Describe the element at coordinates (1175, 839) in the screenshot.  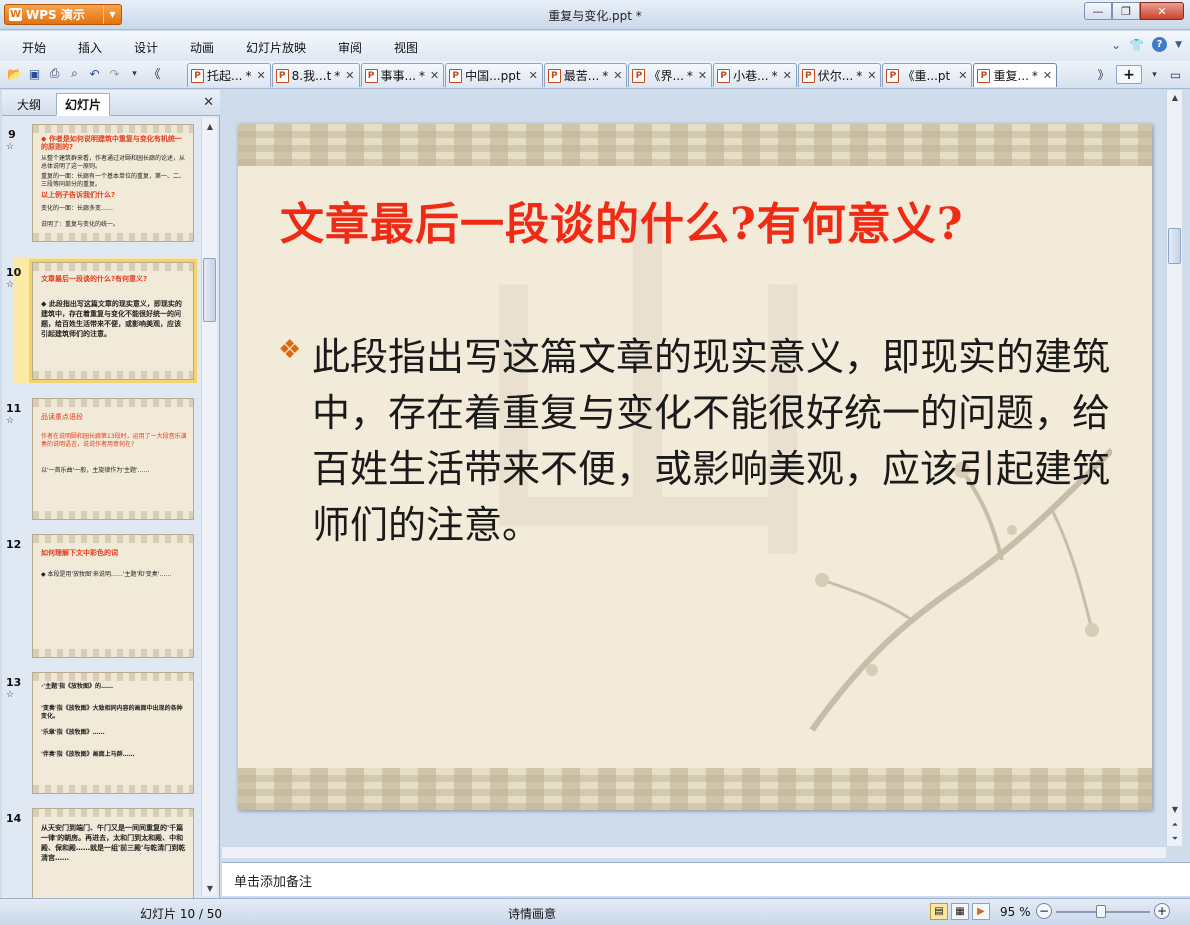
I see `next-slide-icon: ⏷` at that location.